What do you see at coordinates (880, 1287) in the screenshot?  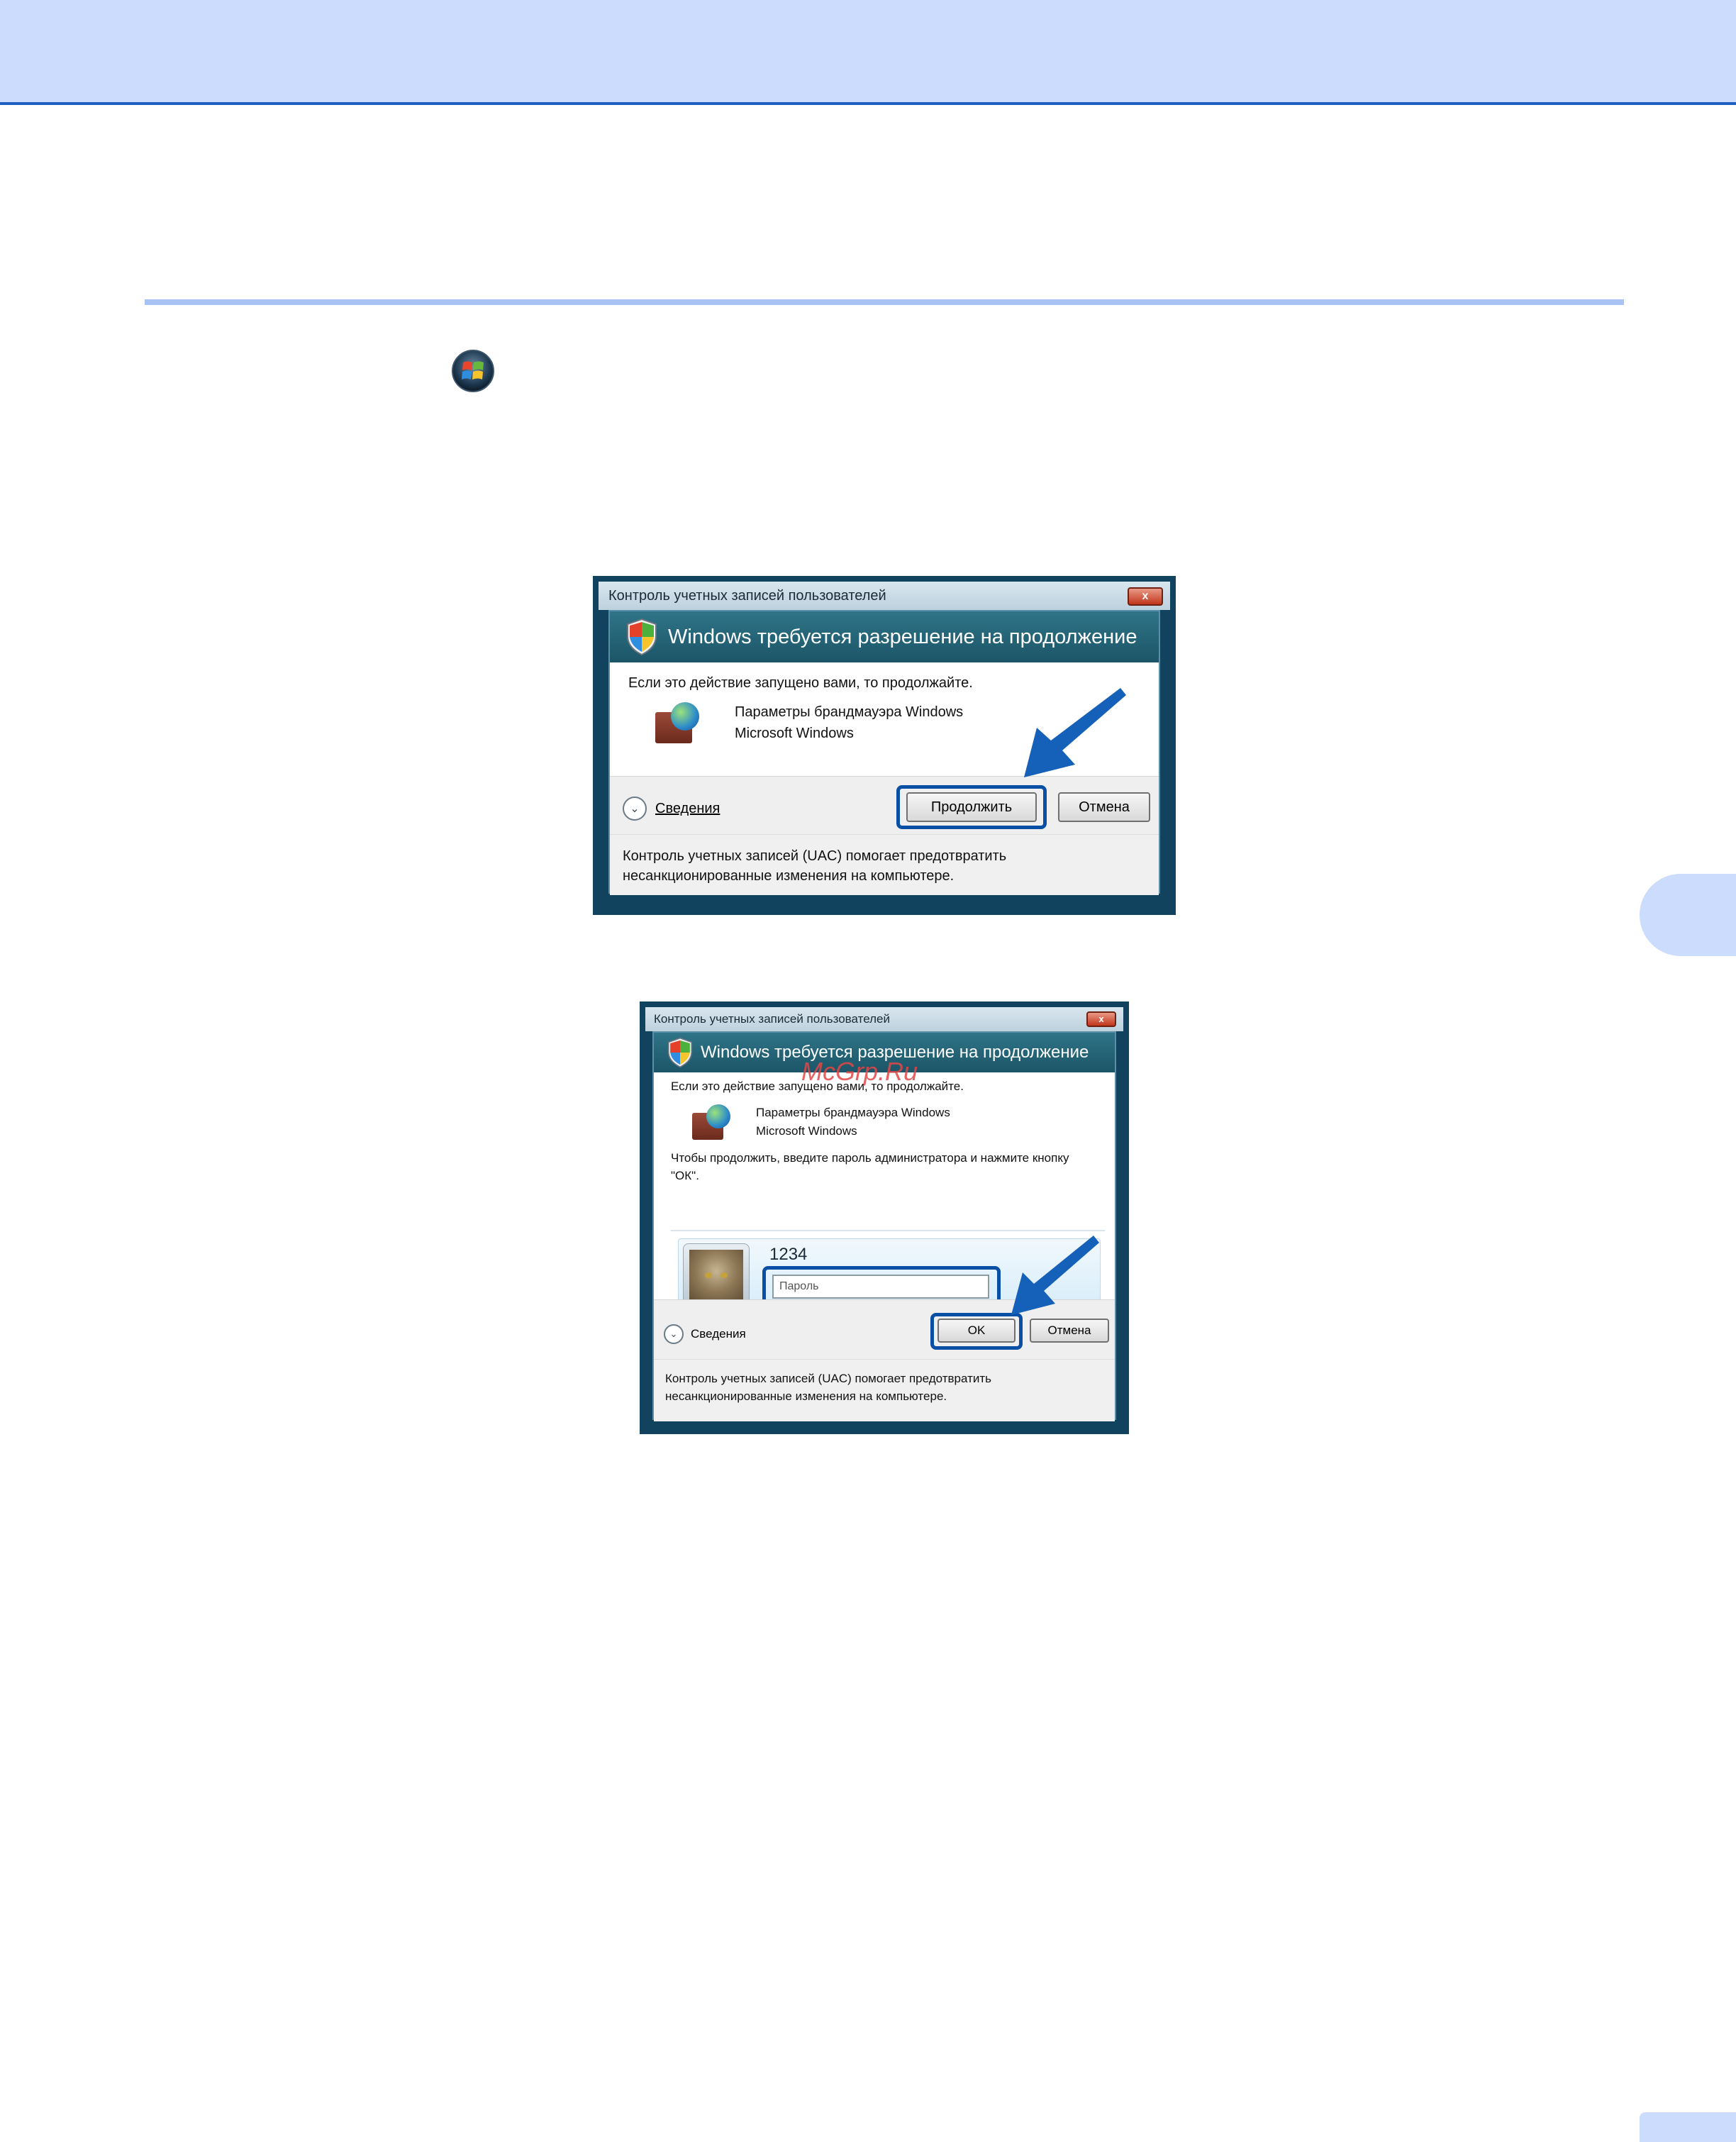 I see `password-input: Пароль` at bounding box center [880, 1287].